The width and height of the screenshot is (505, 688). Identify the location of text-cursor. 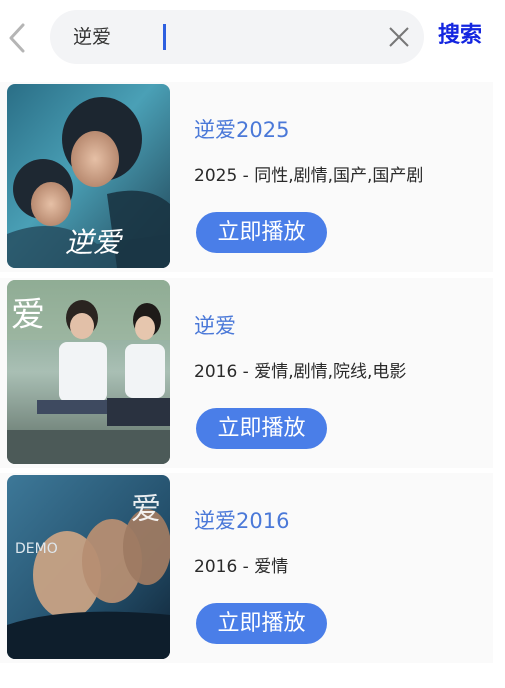
(164, 37).